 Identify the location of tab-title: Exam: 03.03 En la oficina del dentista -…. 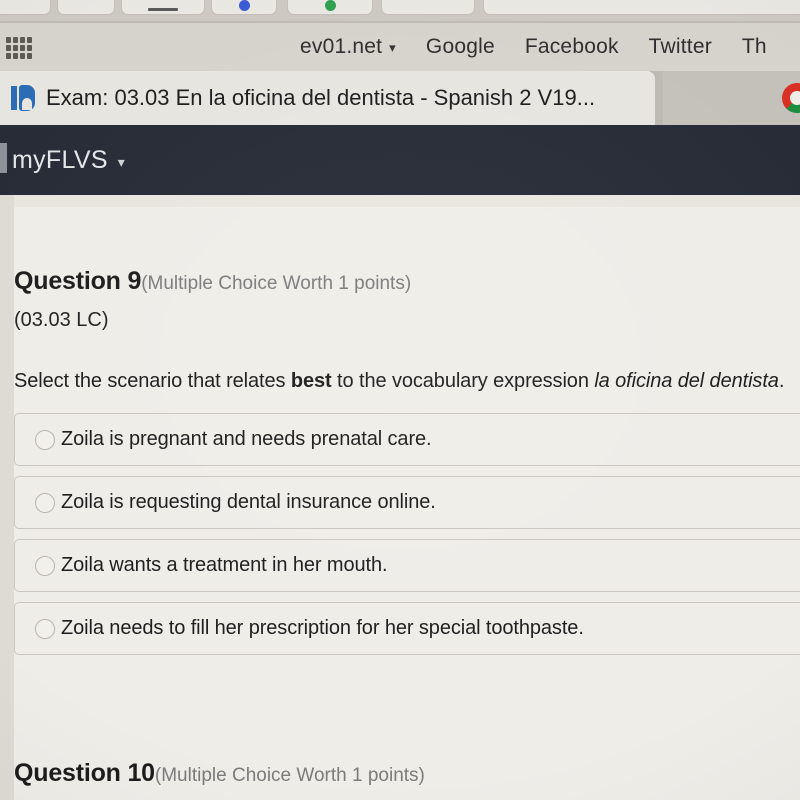
(321, 97).